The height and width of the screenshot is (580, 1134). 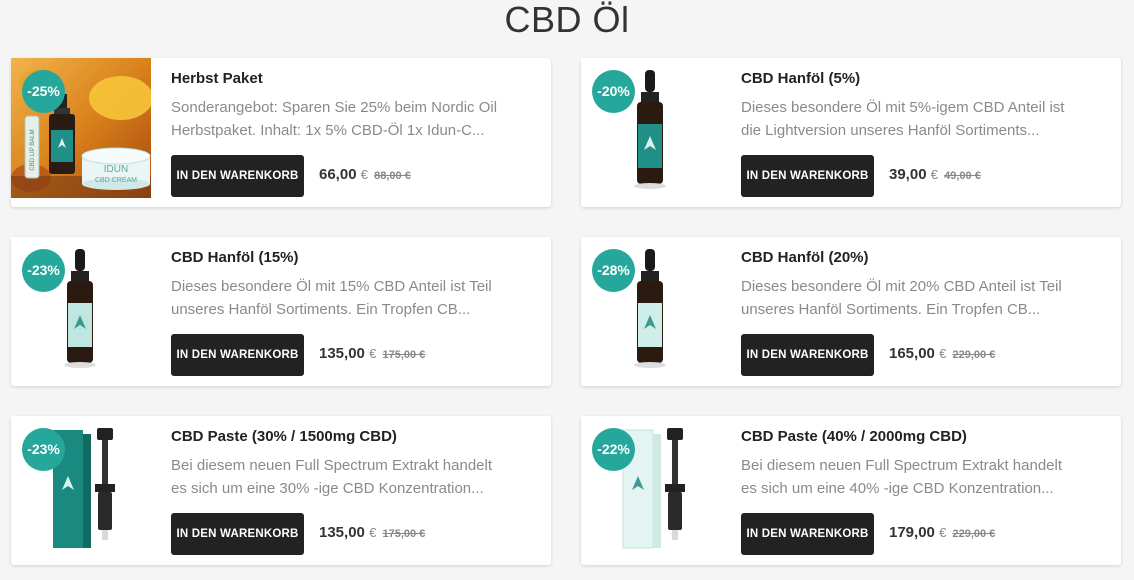 What do you see at coordinates (962, 176) in the screenshot?
I see `old-price: 49,00 €` at bounding box center [962, 176].